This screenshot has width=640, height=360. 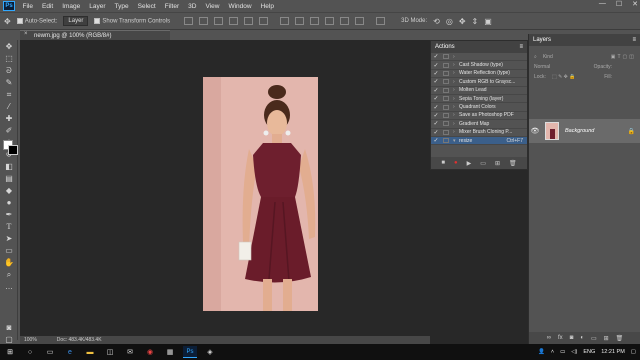 What do you see at coordinates (513, 163) in the screenshot?
I see `trash-icon: 🗑` at bounding box center [513, 163].